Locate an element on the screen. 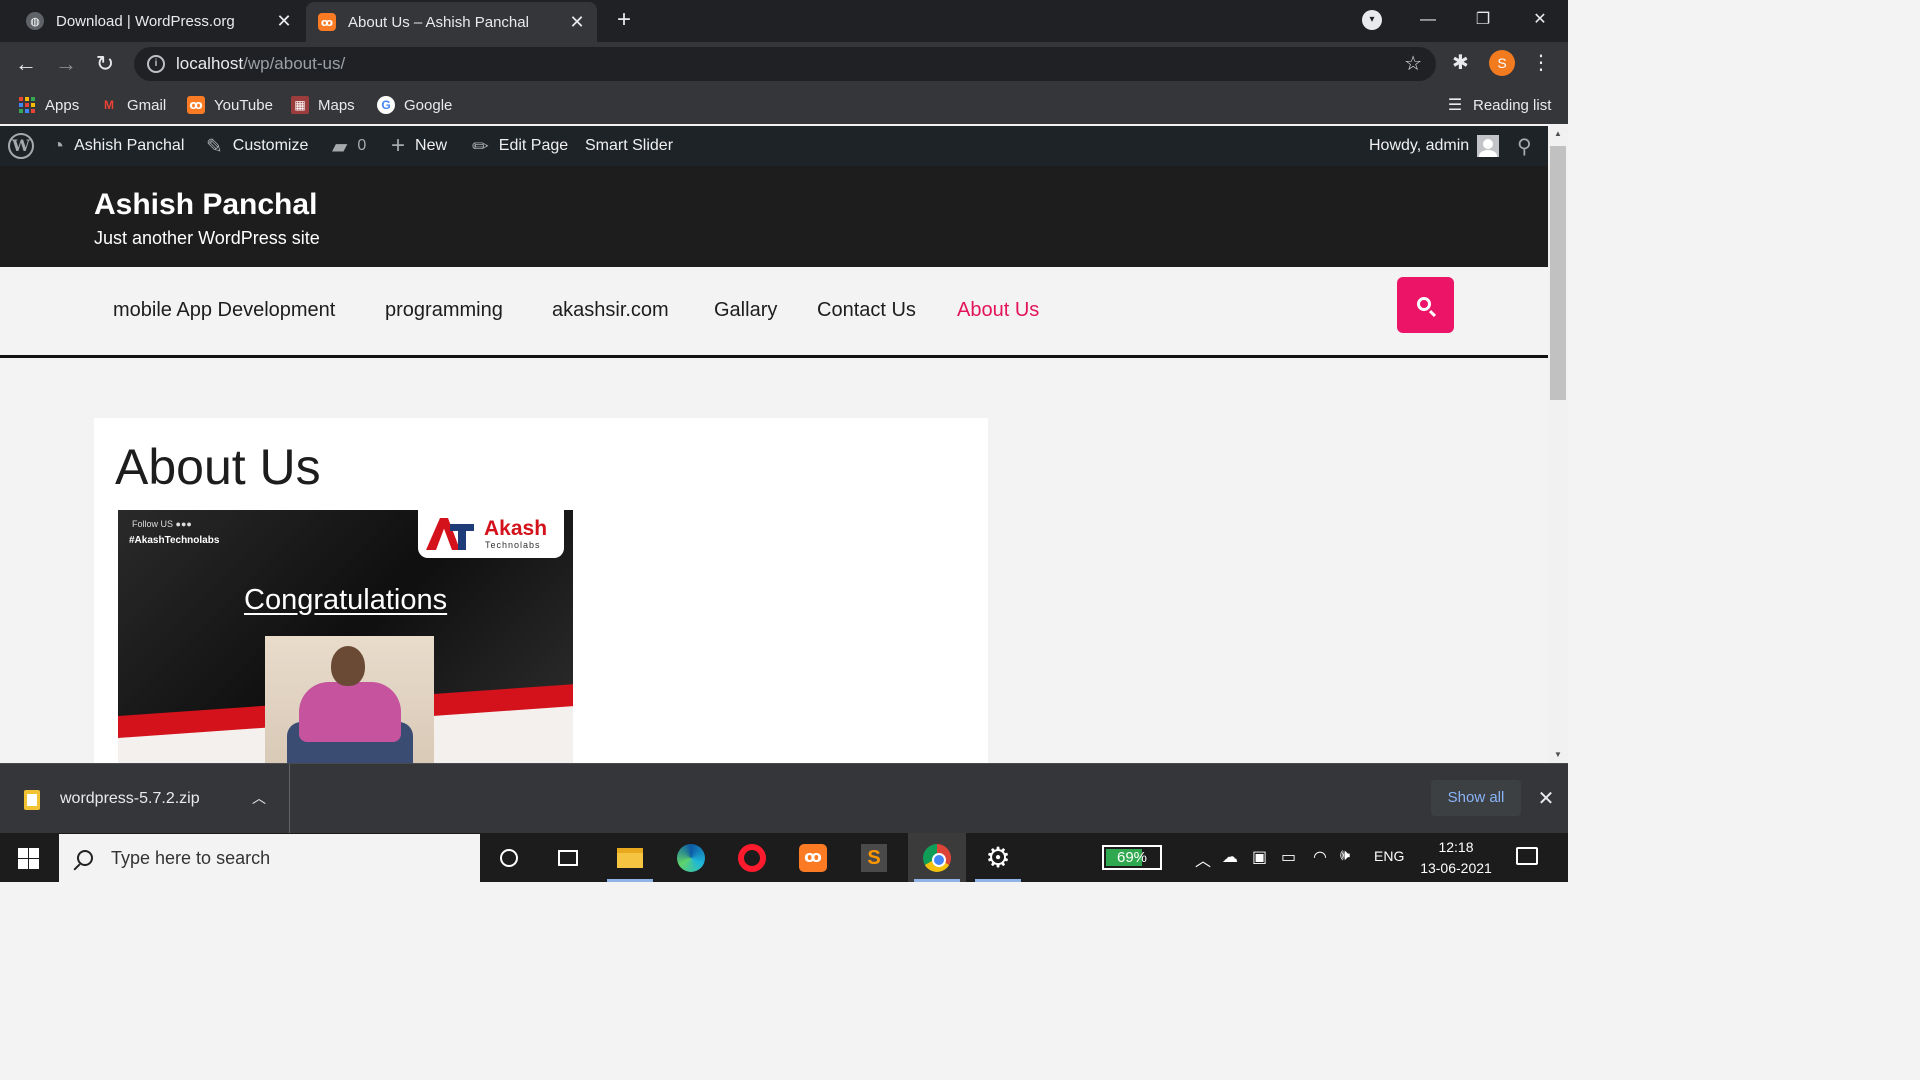 Image resolution: width=1920 pixels, height=1080 pixels. bookmark-apps: Apps is located at coordinates (48, 105).